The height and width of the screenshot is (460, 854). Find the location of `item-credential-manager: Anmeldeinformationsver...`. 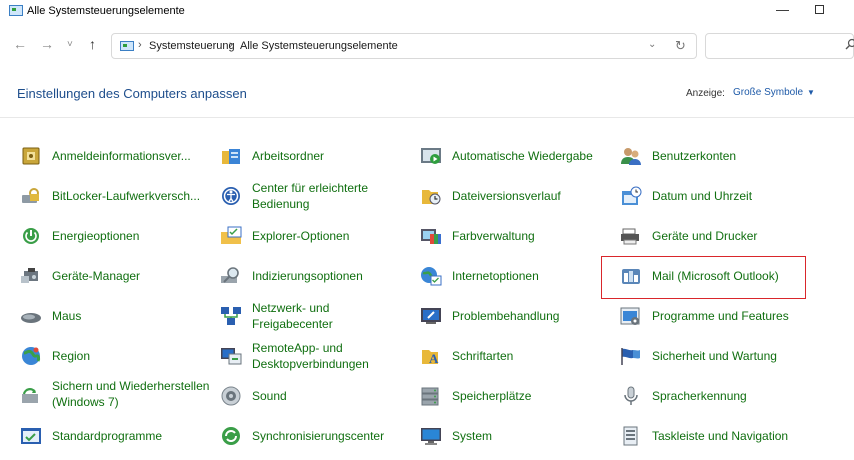

item-credential-manager: Anmeldeinformationsver... is located at coordinates (115, 156).